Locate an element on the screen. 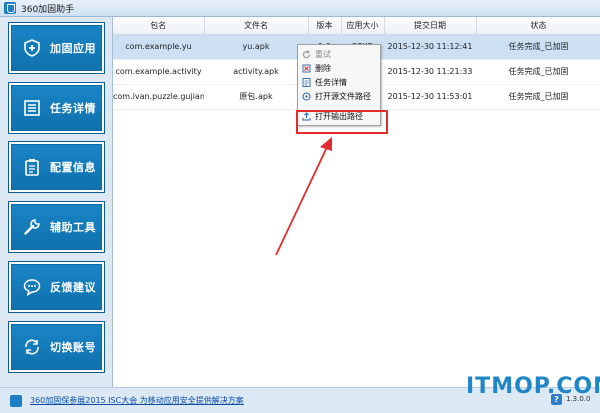 The height and width of the screenshot is (413, 600). switch-account-icon is located at coordinates (32, 347).